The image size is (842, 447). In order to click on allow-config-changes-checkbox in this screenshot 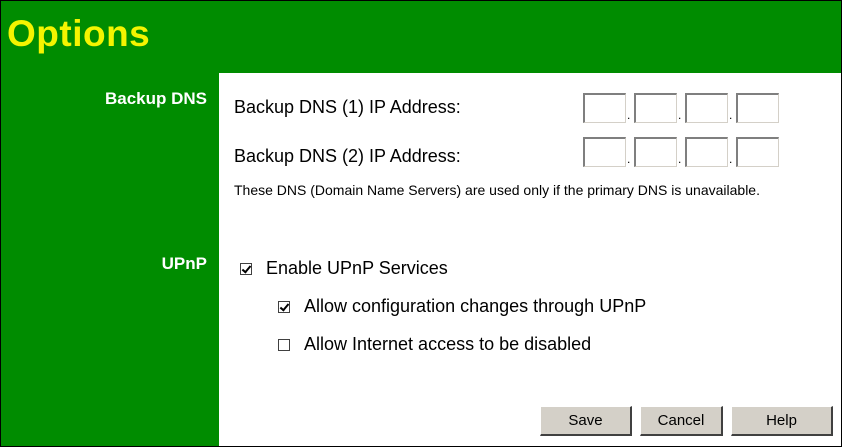, I will do `click(284, 306)`.